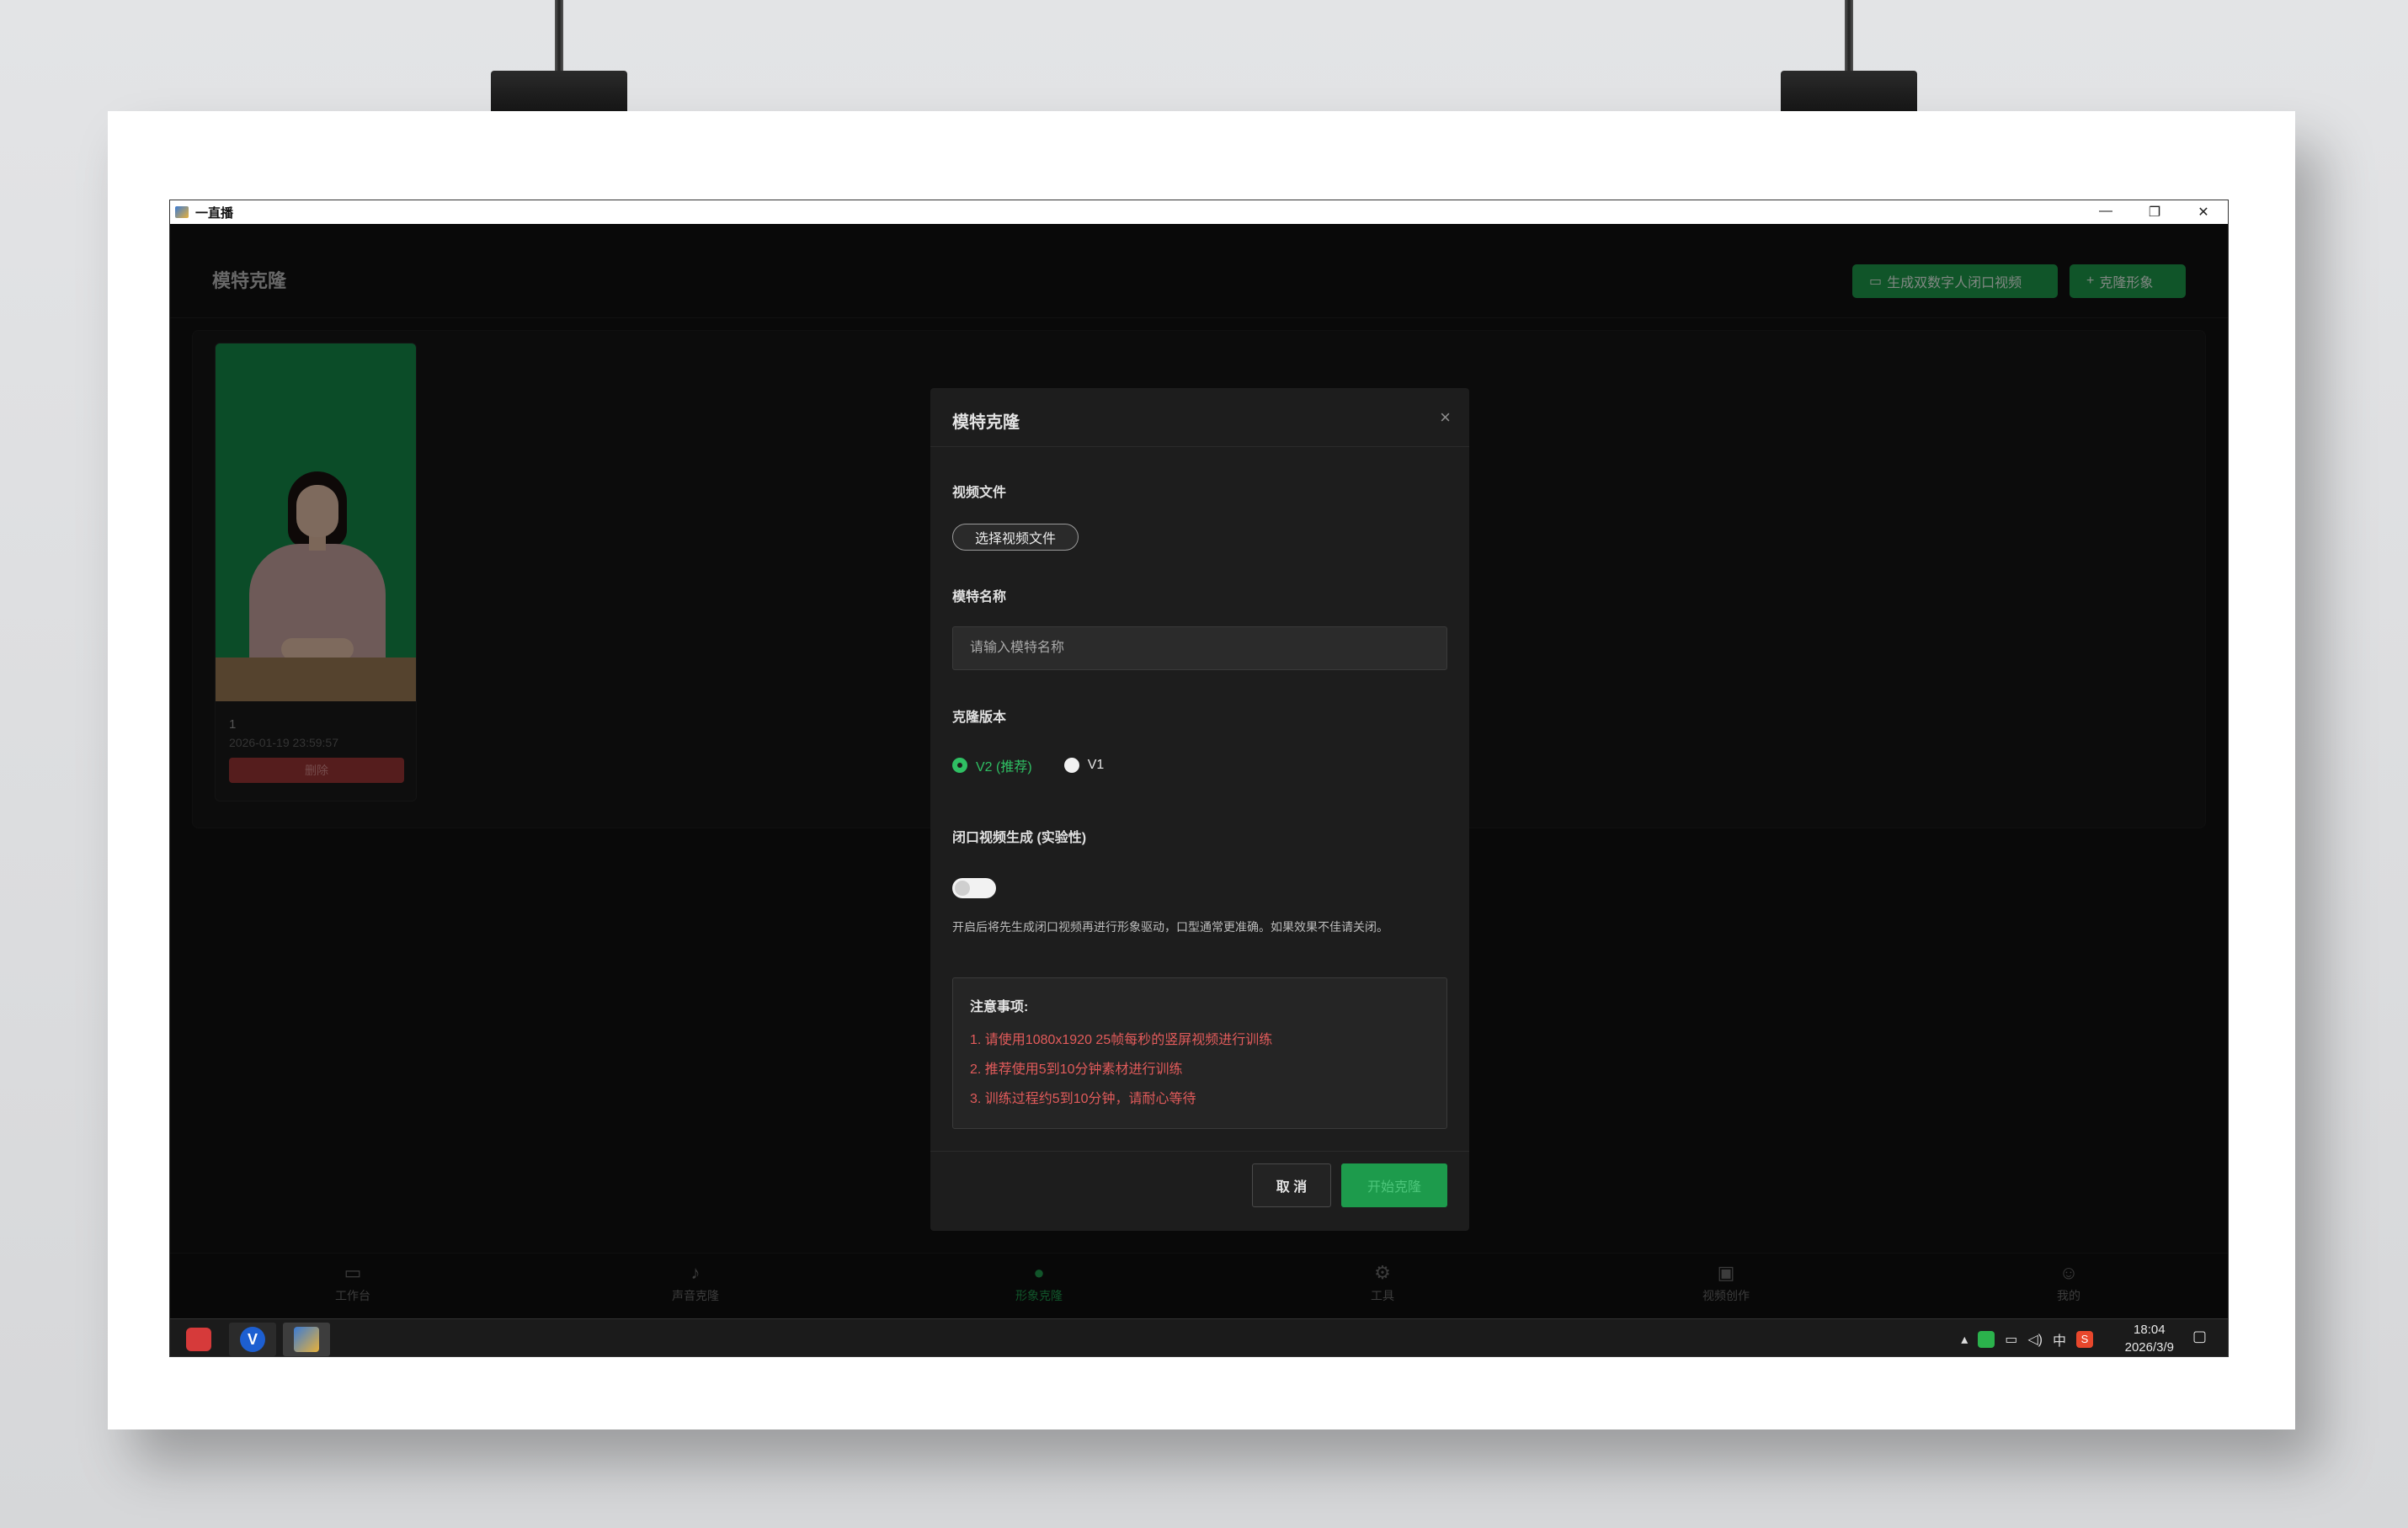  What do you see at coordinates (962, 889) in the screenshot?
I see `toggle-knob` at bounding box center [962, 889].